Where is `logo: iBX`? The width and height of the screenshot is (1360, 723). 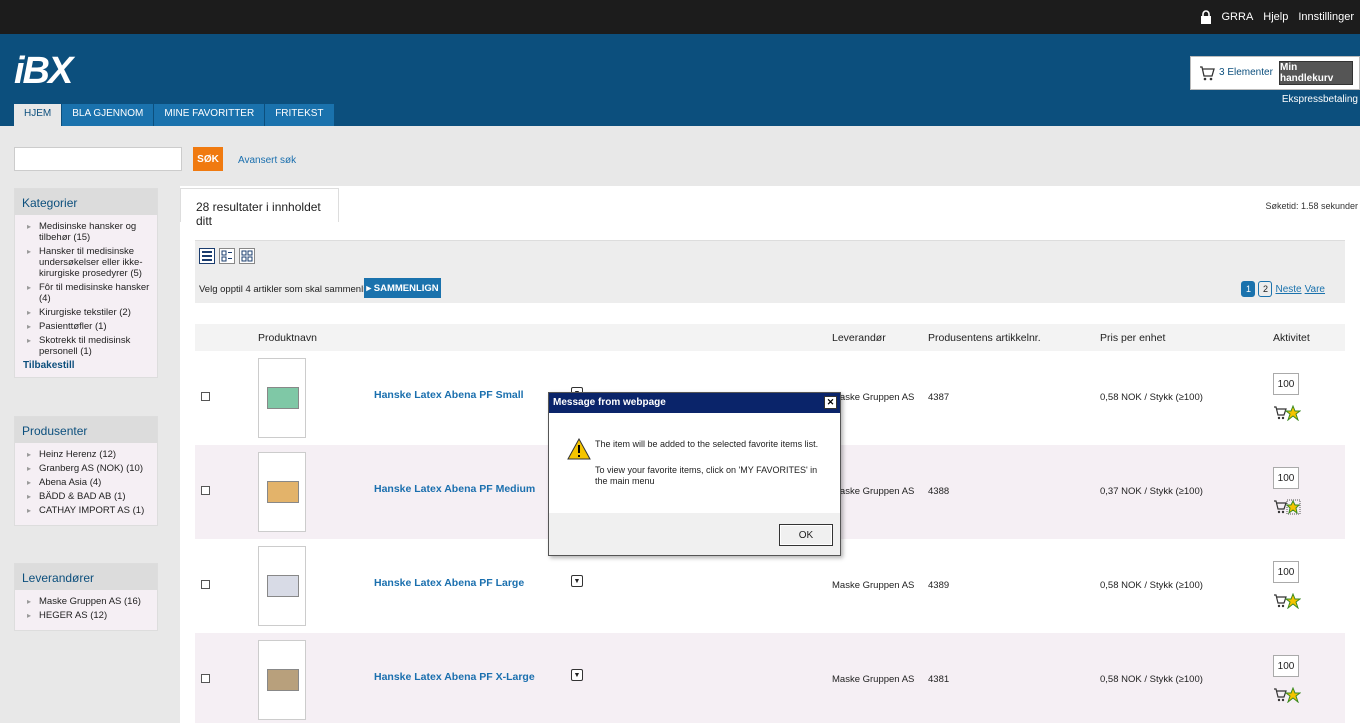 logo: iBX is located at coordinates (43, 71).